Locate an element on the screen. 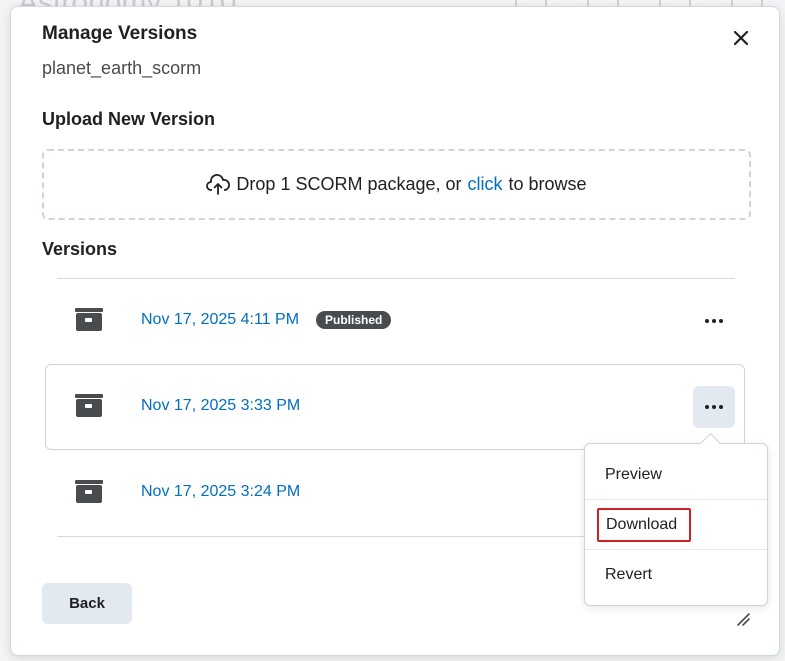  cloud-upload-icon is located at coordinates (218, 184).